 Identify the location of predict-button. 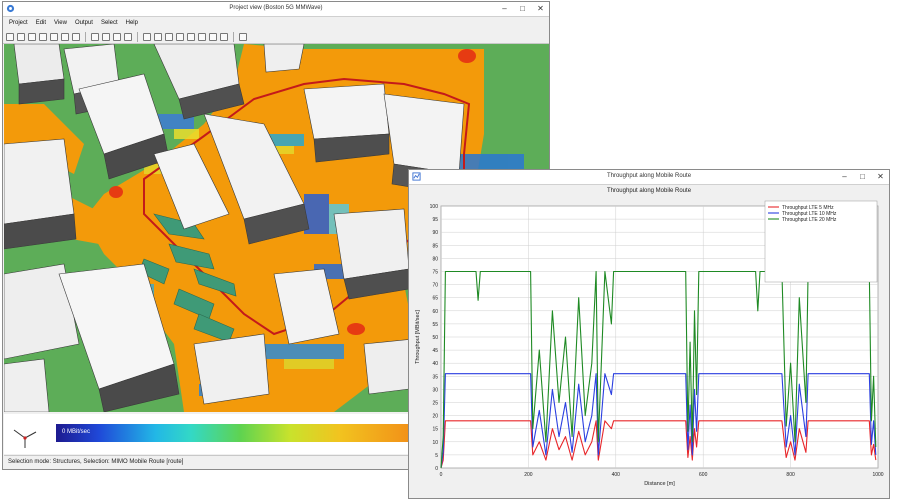
(224, 36).